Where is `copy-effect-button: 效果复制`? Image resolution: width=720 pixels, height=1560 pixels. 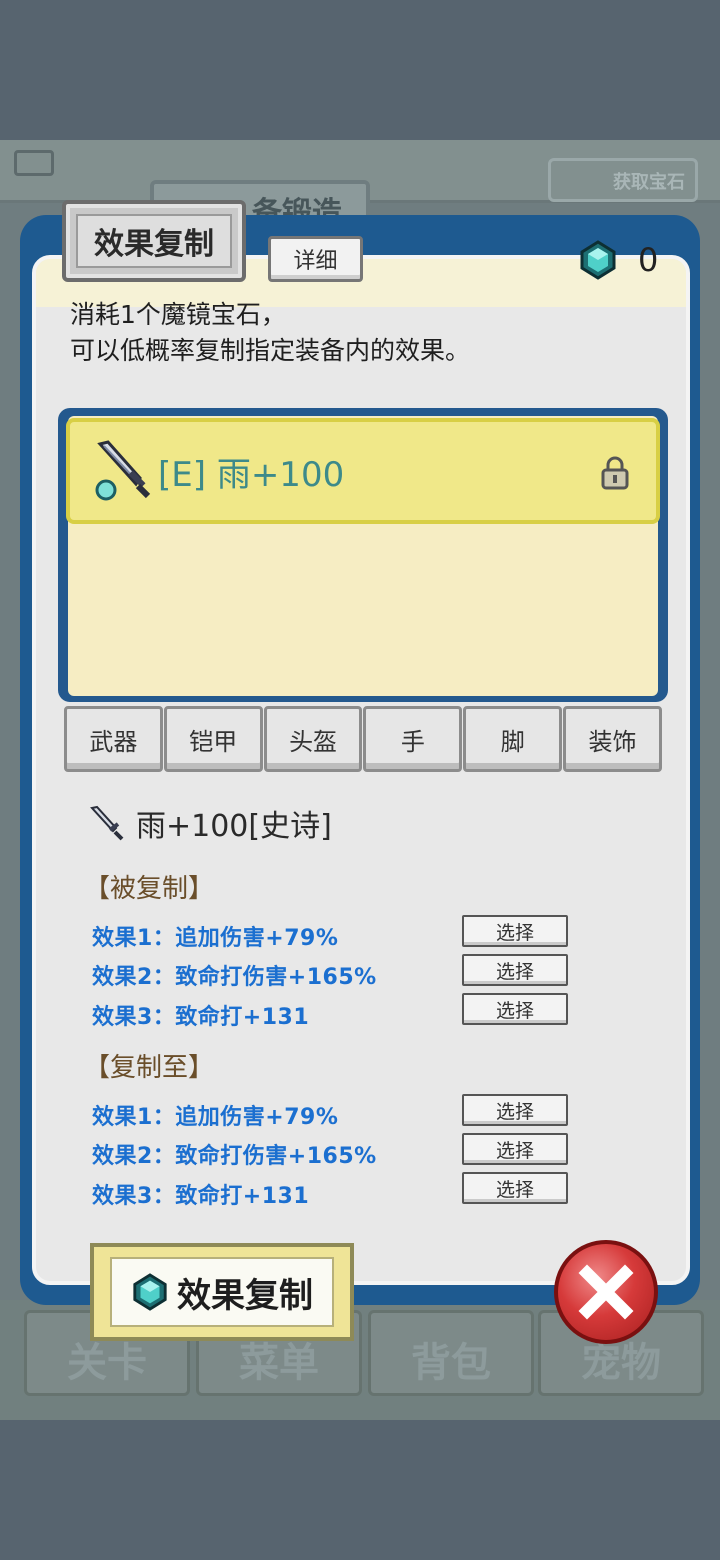 copy-effect-button: 效果复制 is located at coordinates (222, 1292).